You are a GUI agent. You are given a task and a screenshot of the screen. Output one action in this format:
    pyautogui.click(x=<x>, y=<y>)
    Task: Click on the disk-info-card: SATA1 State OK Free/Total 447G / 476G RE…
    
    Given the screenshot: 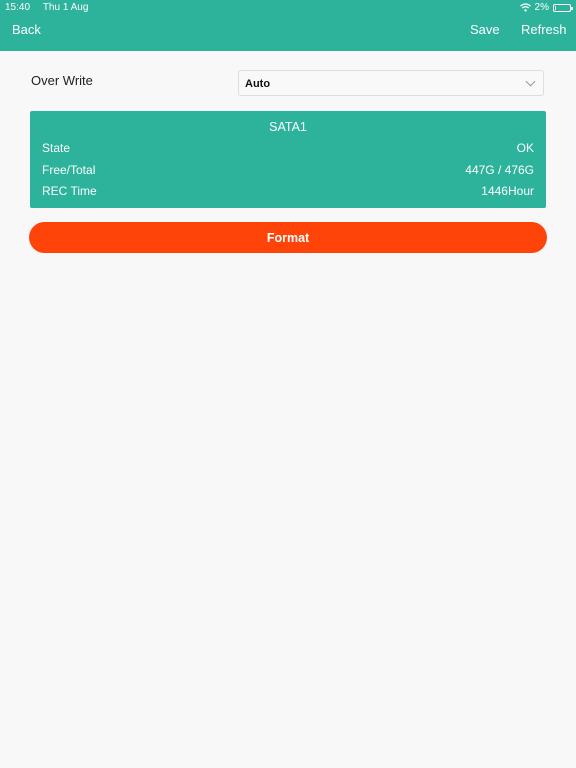 What is the action you would take?
    pyautogui.click(x=288, y=159)
    